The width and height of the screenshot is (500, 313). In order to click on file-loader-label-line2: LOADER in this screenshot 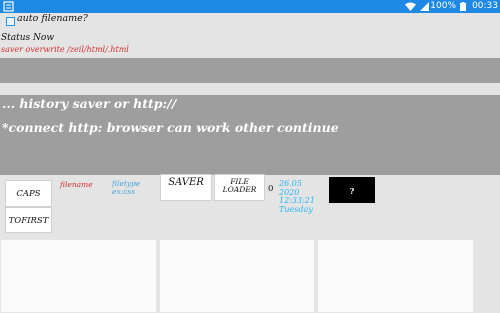, I will do `click(239, 189)`.